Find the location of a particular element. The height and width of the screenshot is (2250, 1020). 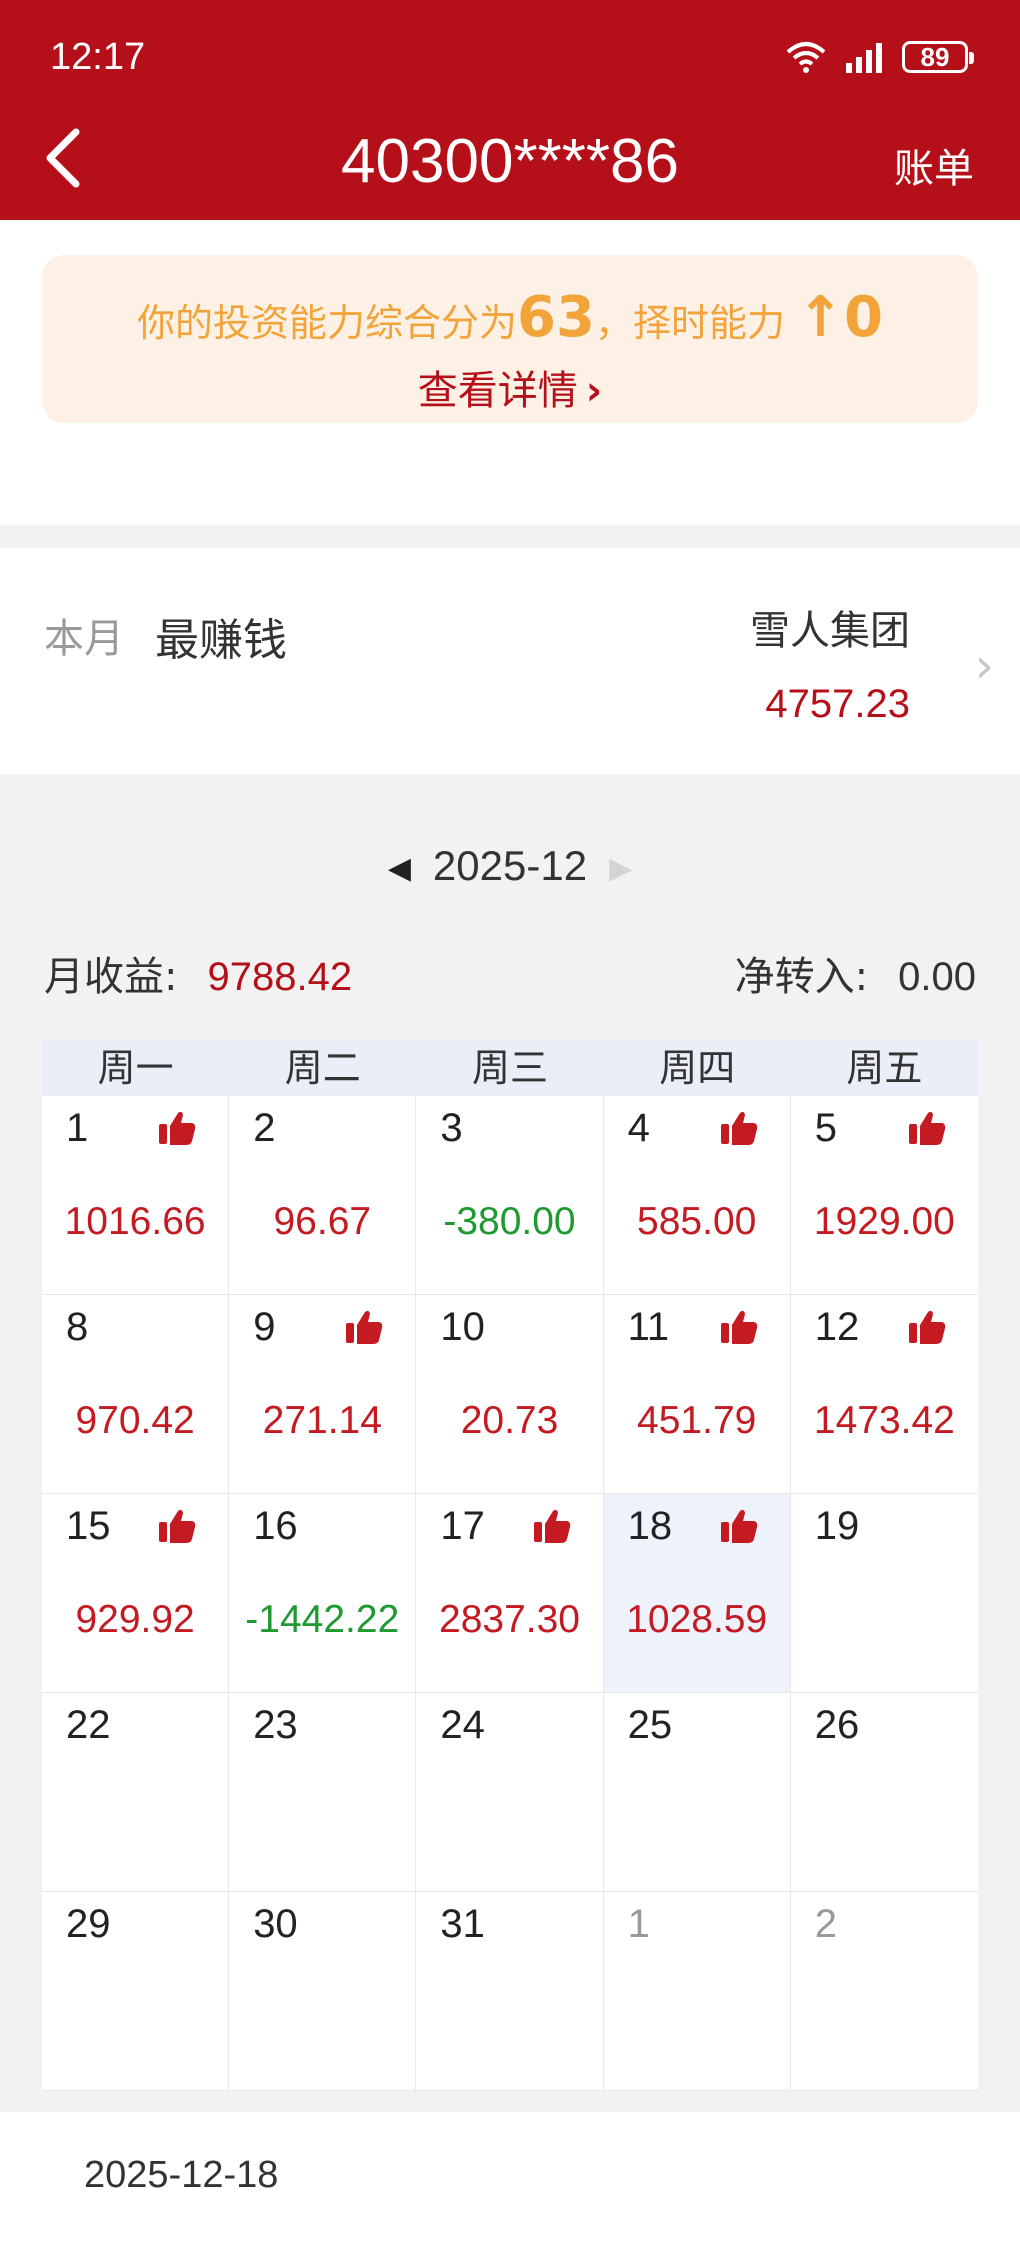

best-label: 最赚钱 is located at coordinates (221, 640).